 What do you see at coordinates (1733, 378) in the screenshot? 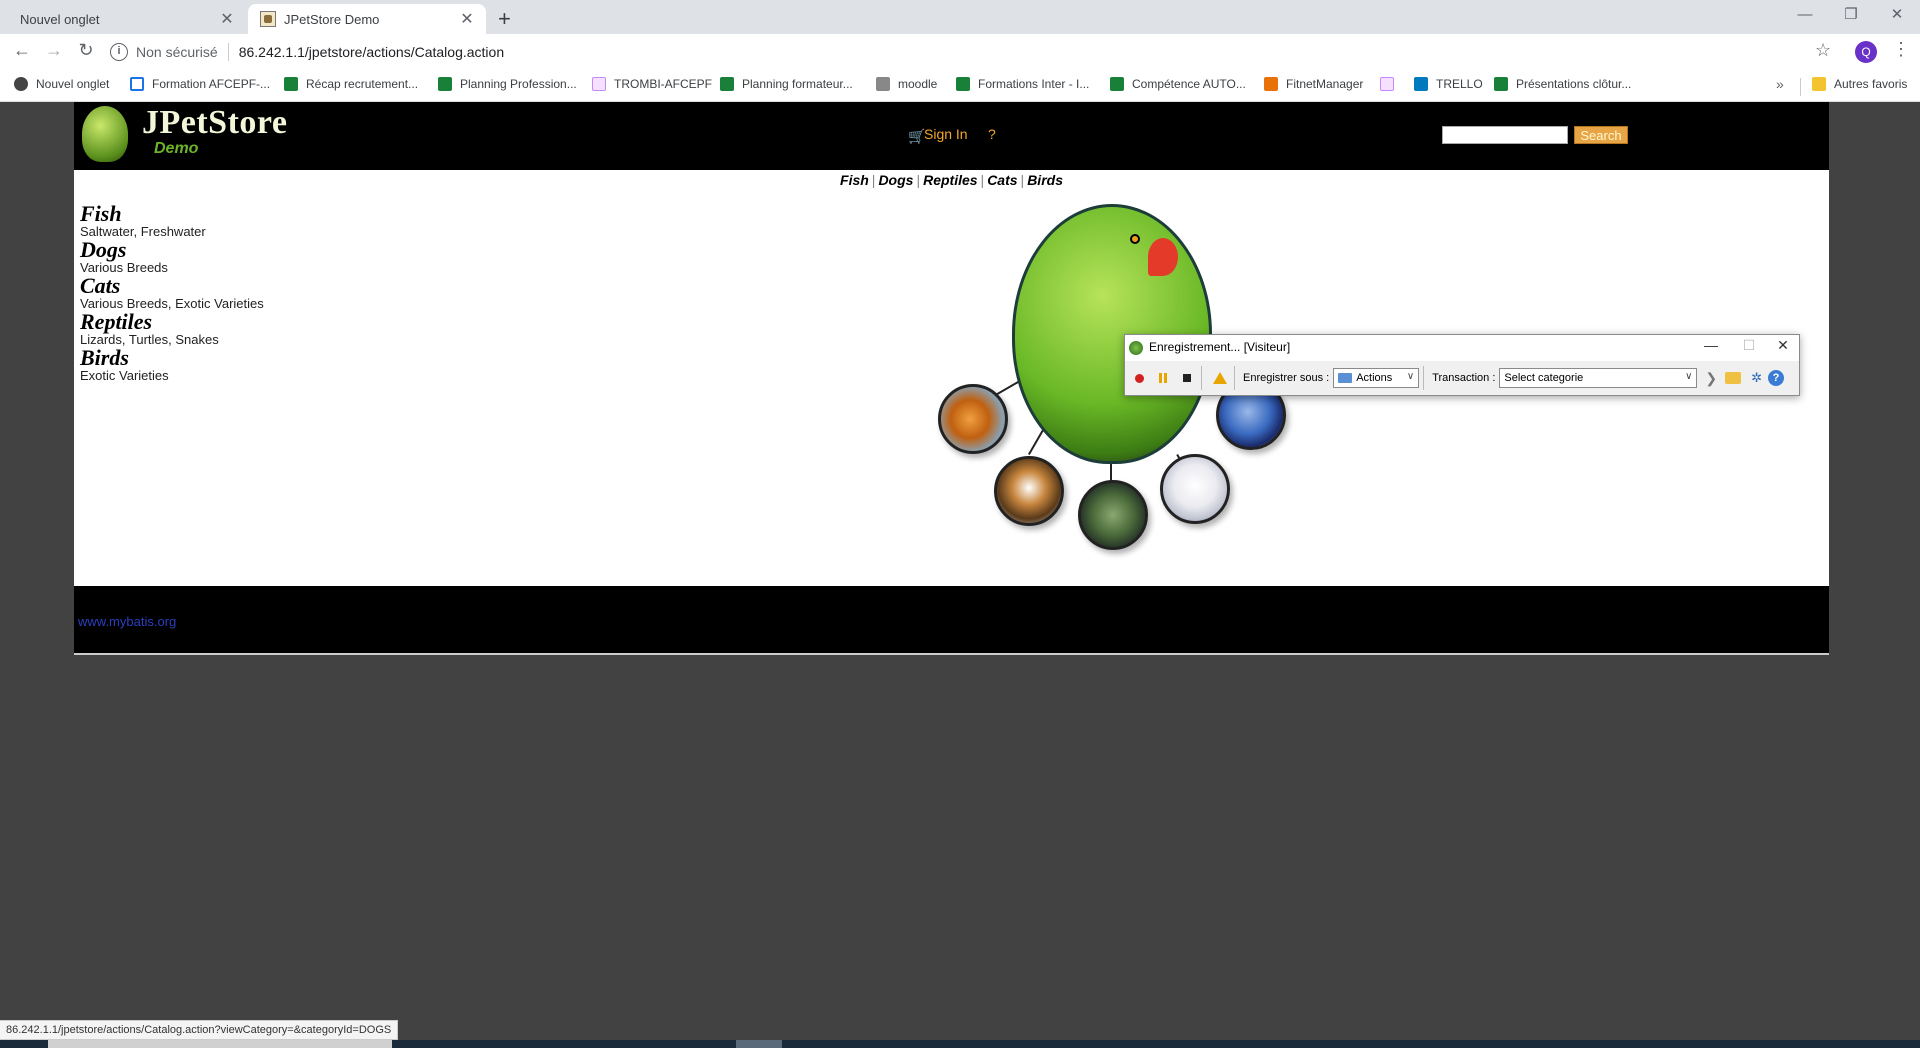
I see `open-folder-icon` at bounding box center [1733, 378].